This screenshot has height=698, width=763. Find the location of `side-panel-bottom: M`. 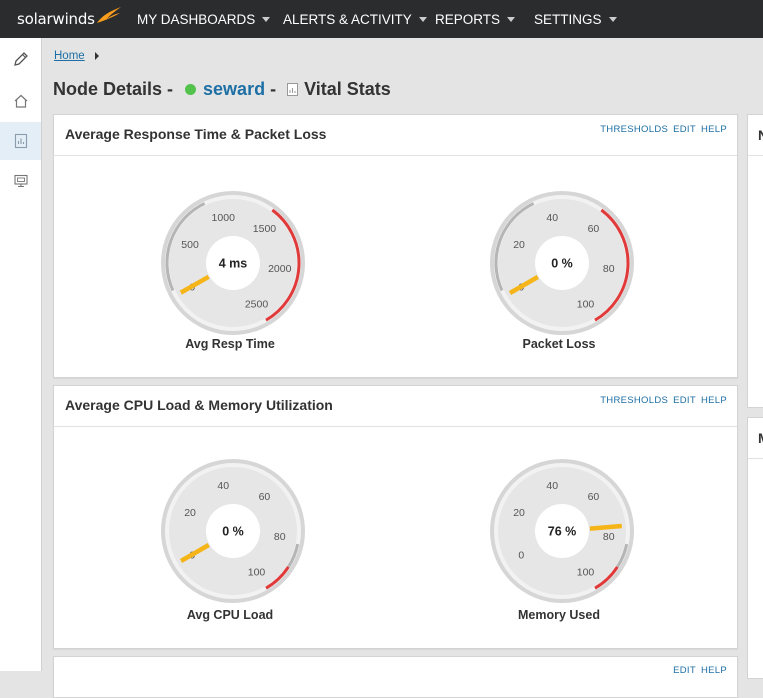

side-panel-bottom: M is located at coordinates (755, 548).